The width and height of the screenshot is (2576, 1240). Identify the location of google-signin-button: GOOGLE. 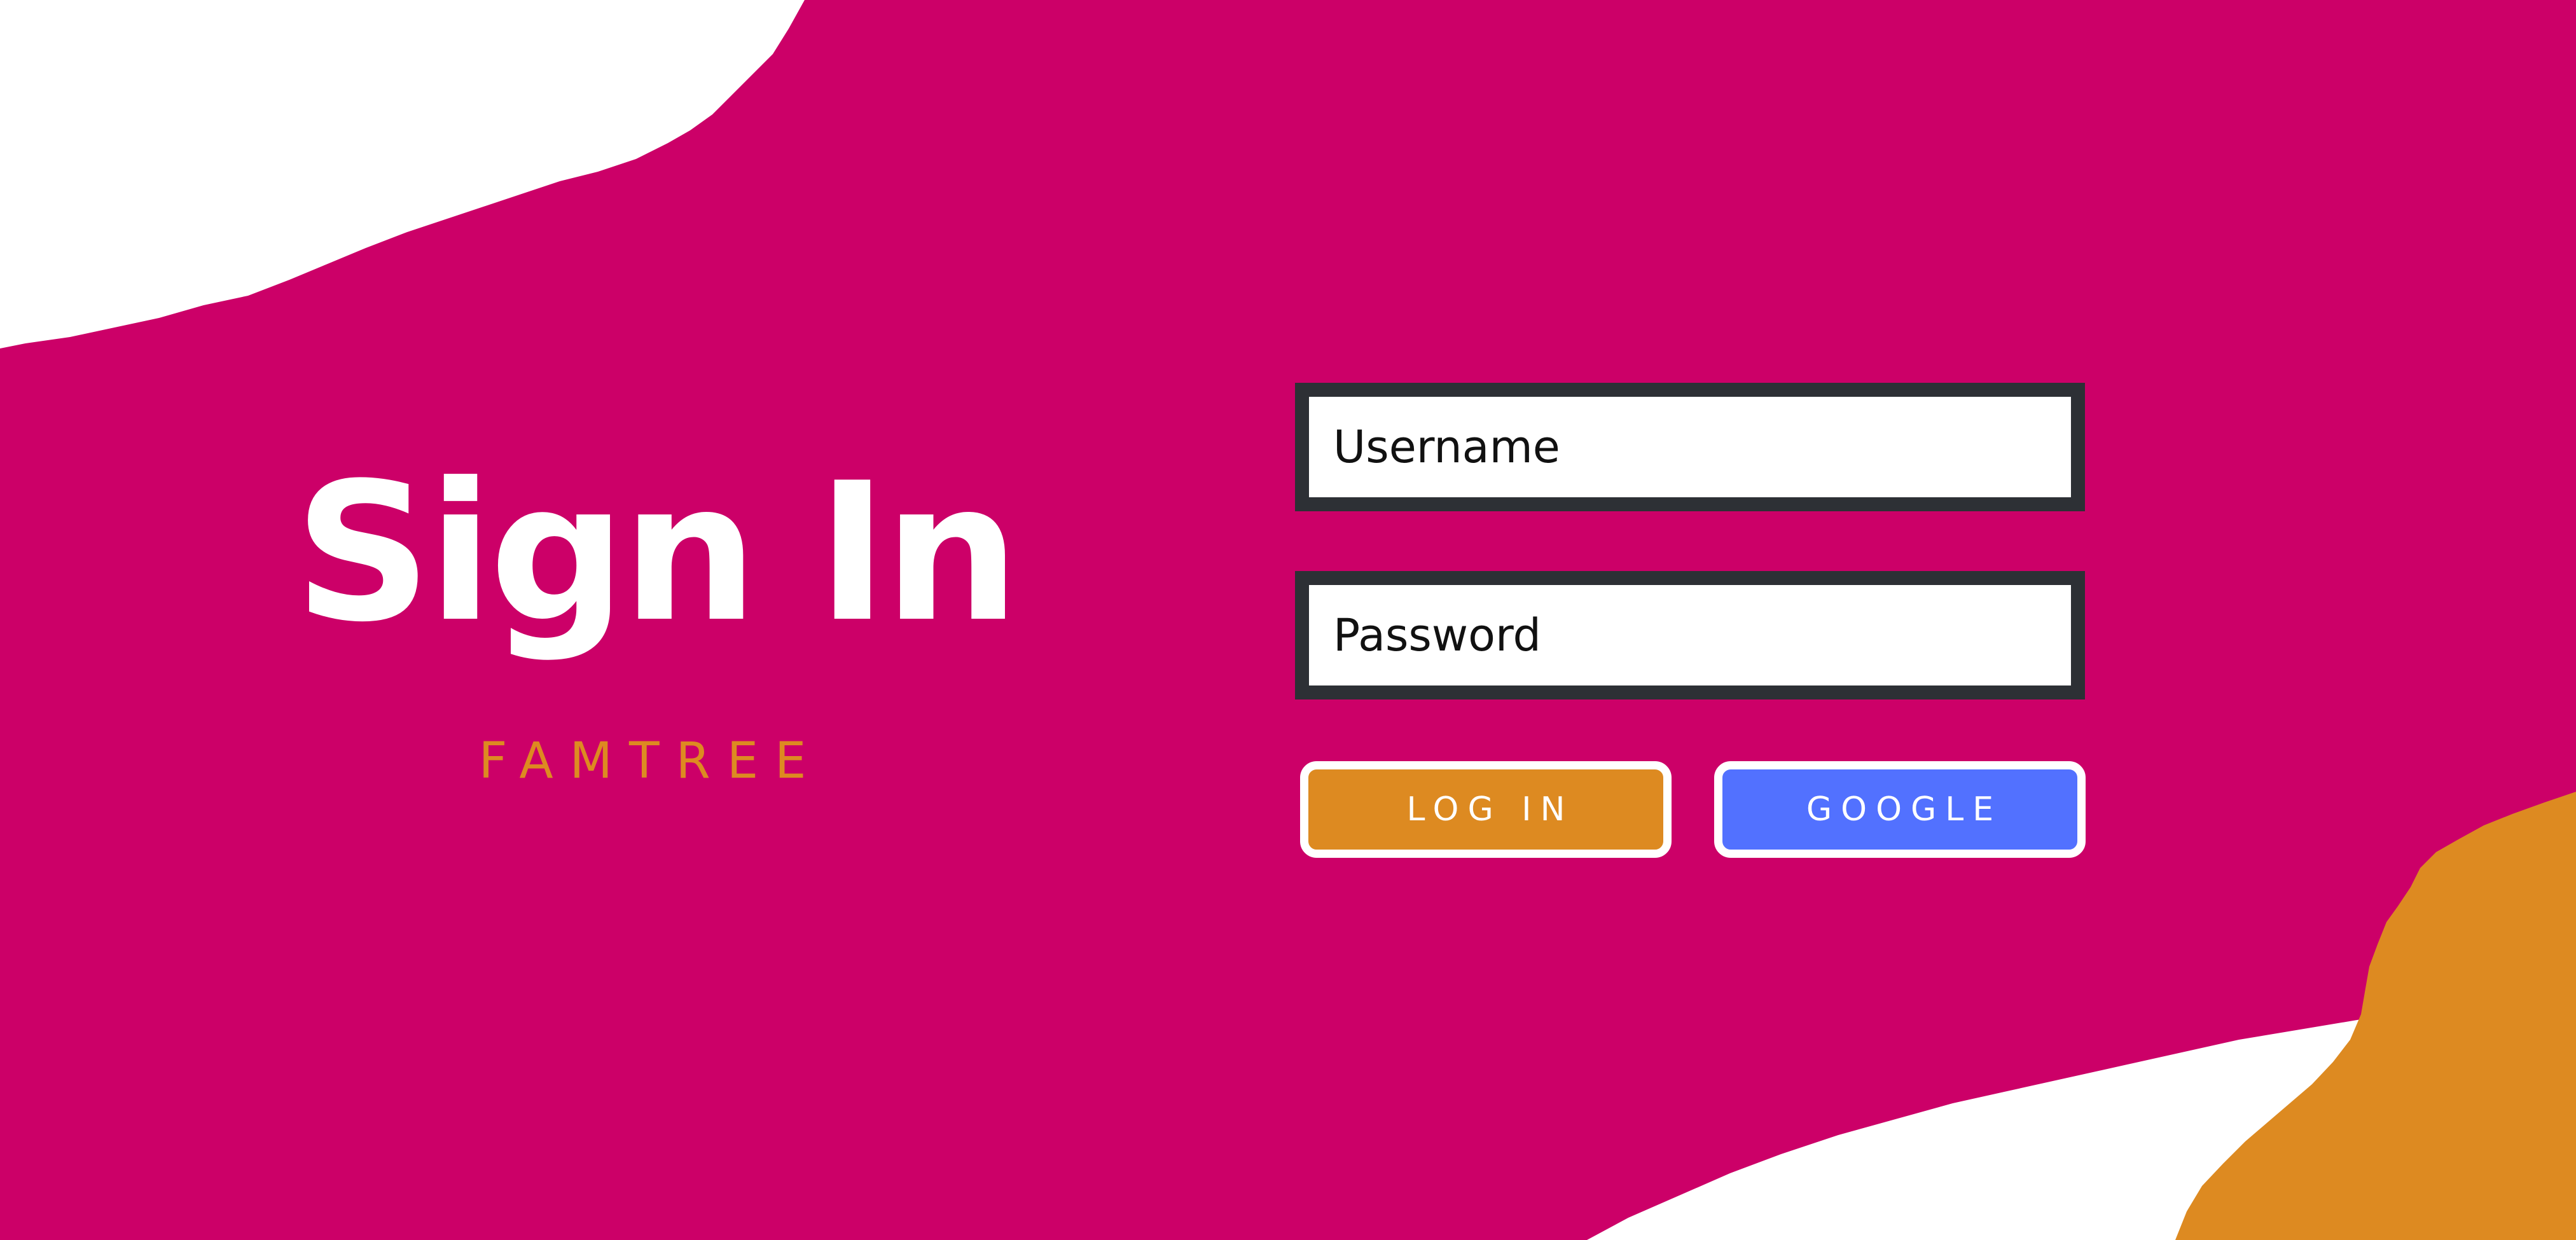
(1900, 809).